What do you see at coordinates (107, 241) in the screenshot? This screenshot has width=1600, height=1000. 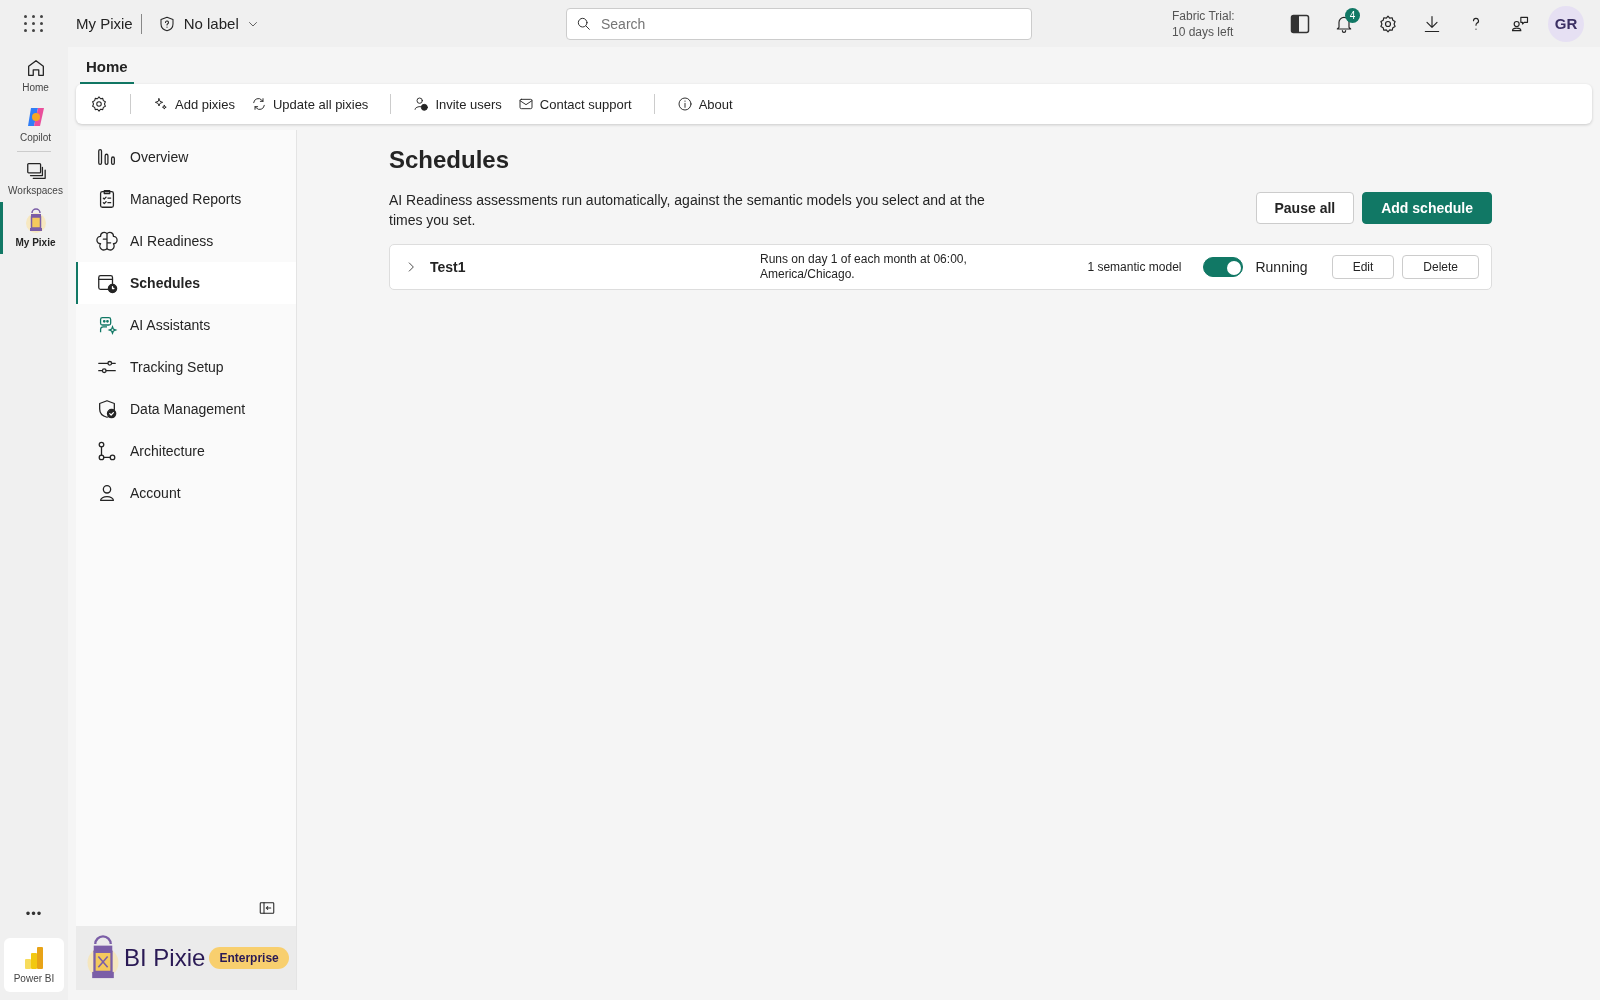 I see `brain-icon` at bounding box center [107, 241].